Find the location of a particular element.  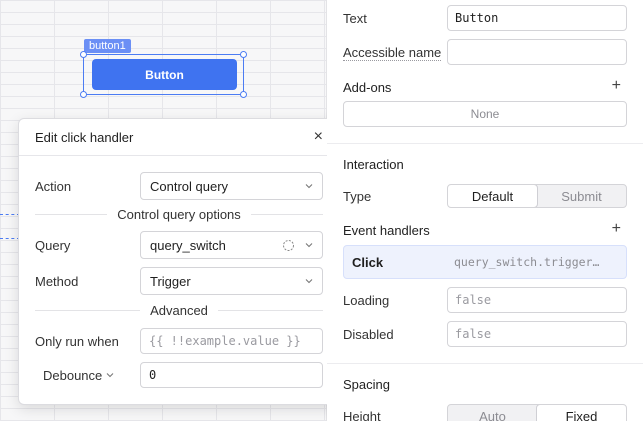

disabled-input: false is located at coordinates (537, 334).